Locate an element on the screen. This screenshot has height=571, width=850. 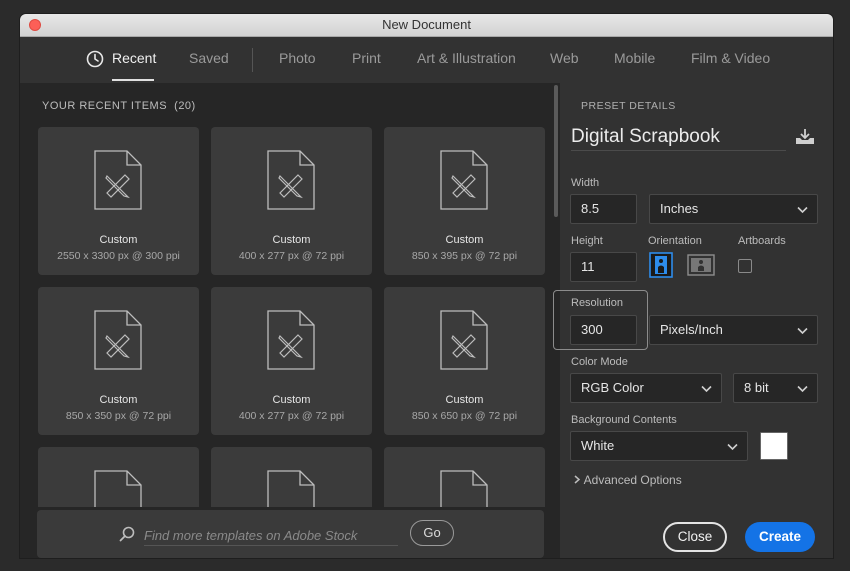
search-icon is located at coordinates (127, 534).